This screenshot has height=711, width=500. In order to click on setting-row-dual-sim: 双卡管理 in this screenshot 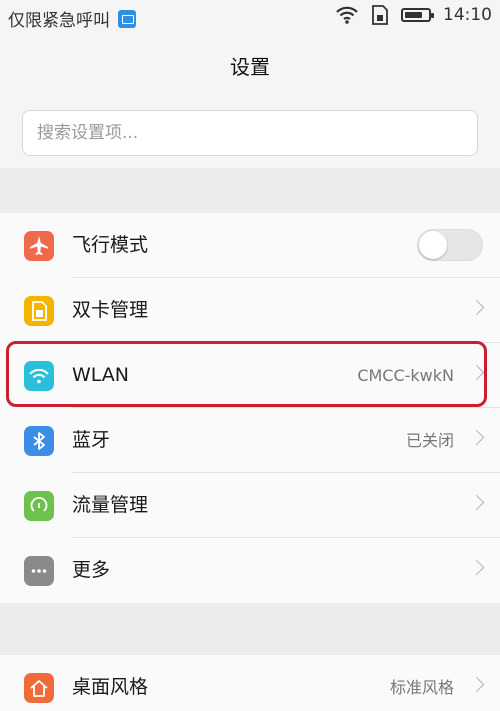, I will do `click(250, 310)`.